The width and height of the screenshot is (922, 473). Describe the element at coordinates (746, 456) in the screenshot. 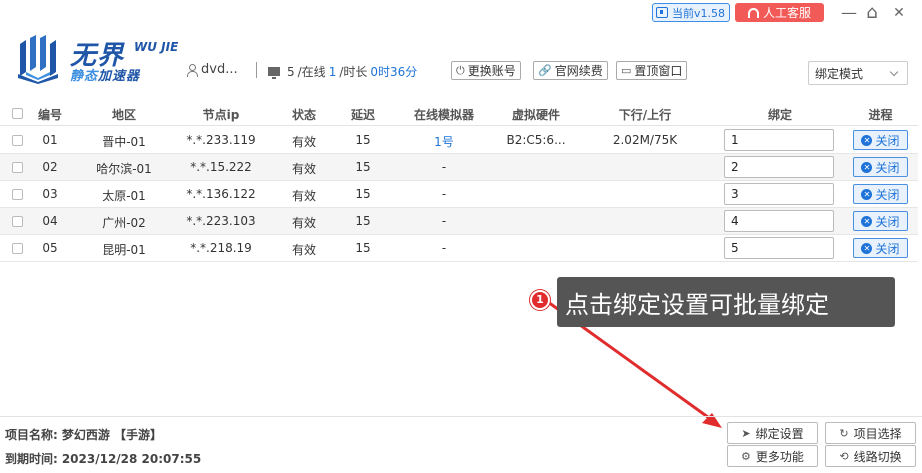

I see `gear-icon: ⚙` at that location.